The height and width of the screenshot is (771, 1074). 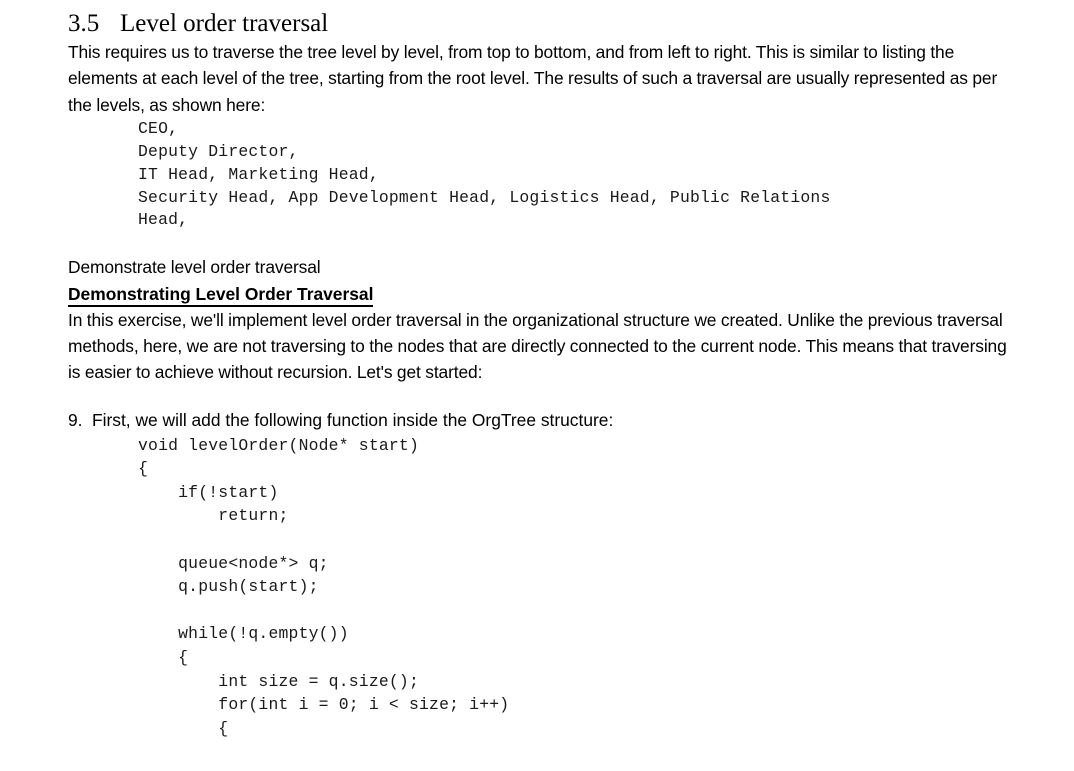 I want to click on demonstrating-subheading-text: Demonstrating Level Order Traversal, so click(x=221, y=295).